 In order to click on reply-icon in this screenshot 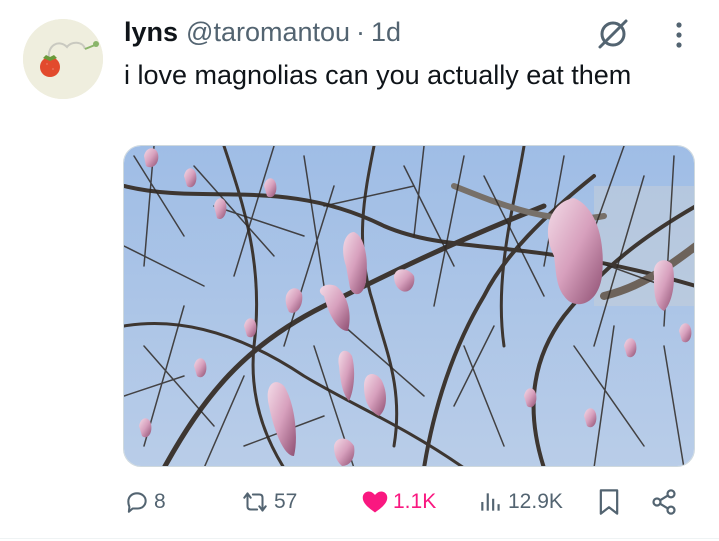, I will do `click(137, 502)`.